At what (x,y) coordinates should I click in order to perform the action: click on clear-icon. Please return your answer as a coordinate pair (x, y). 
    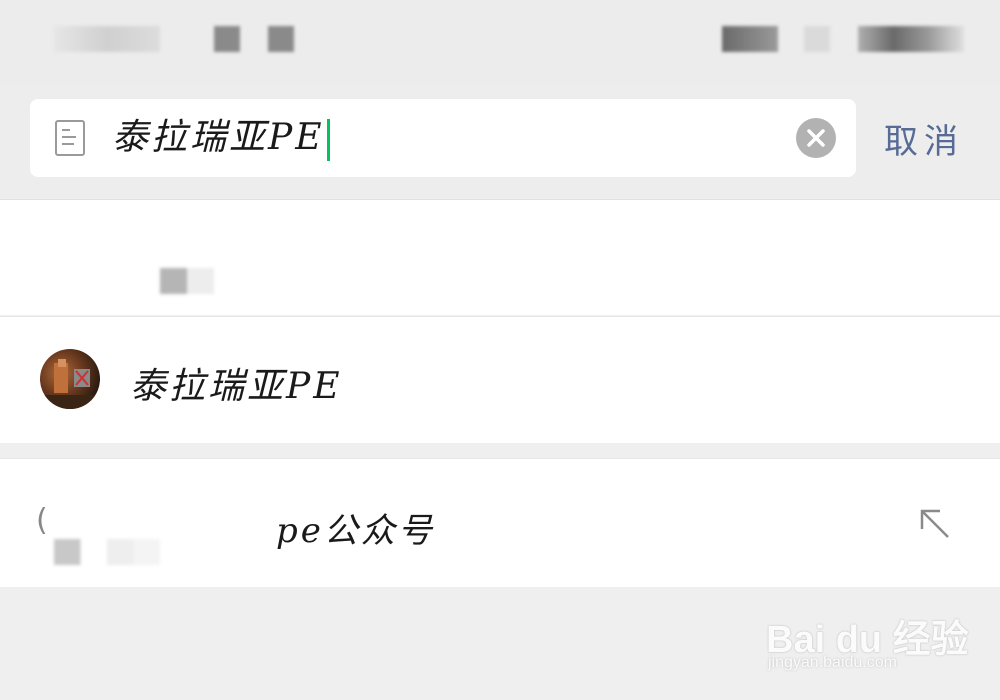
    Looking at the image, I should click on (816, 138).